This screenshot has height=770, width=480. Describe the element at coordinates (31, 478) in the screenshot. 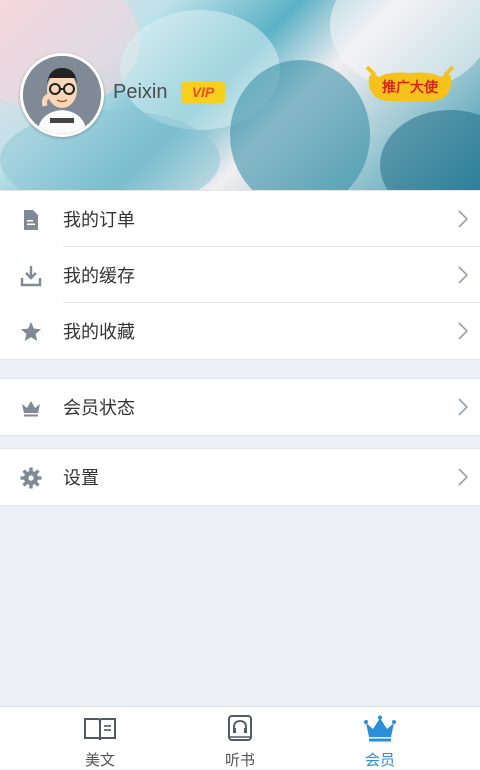

I see `gear-icon` at that location.